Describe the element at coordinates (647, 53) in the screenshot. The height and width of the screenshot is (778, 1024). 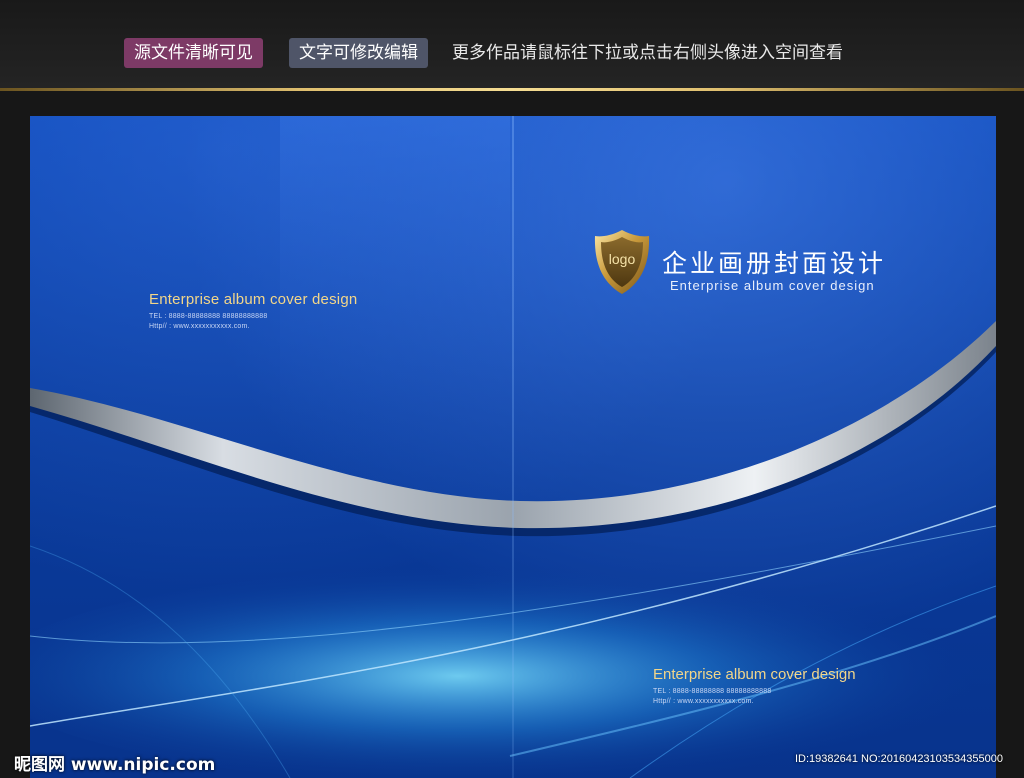
I see `banner-hint-text: 更多作品请鼠标往下拉或点击右侧头像进入空间查看` at that location.